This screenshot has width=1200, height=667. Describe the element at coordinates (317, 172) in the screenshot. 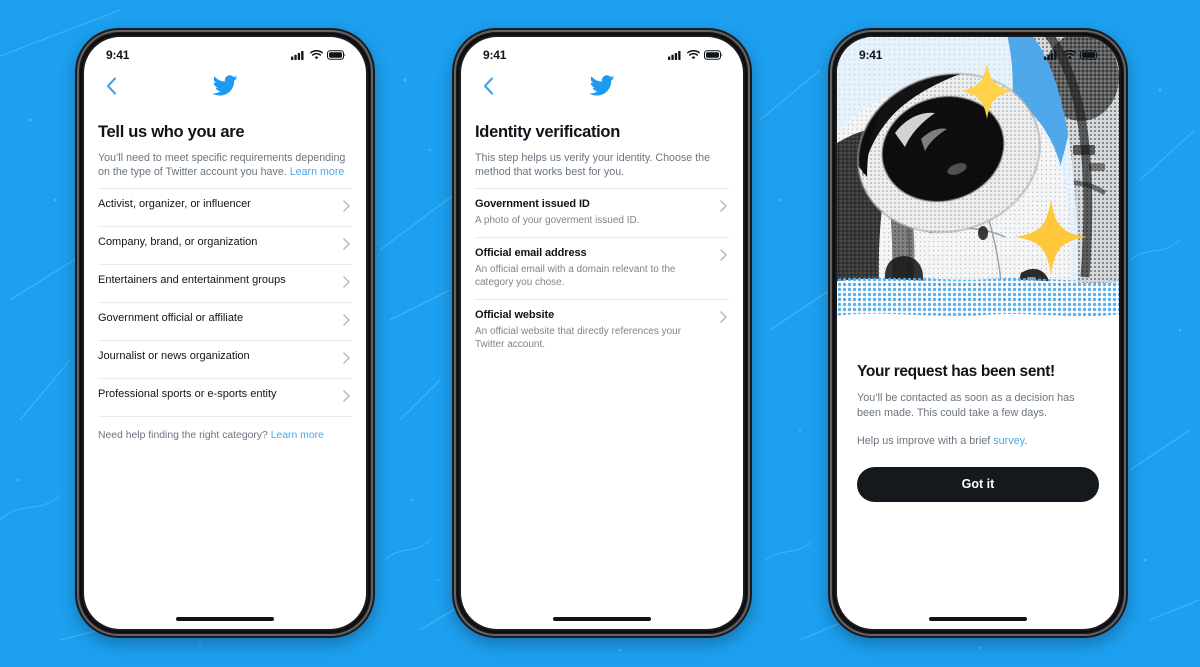

I see `intro-learn-more-link: Learn more` at that location.